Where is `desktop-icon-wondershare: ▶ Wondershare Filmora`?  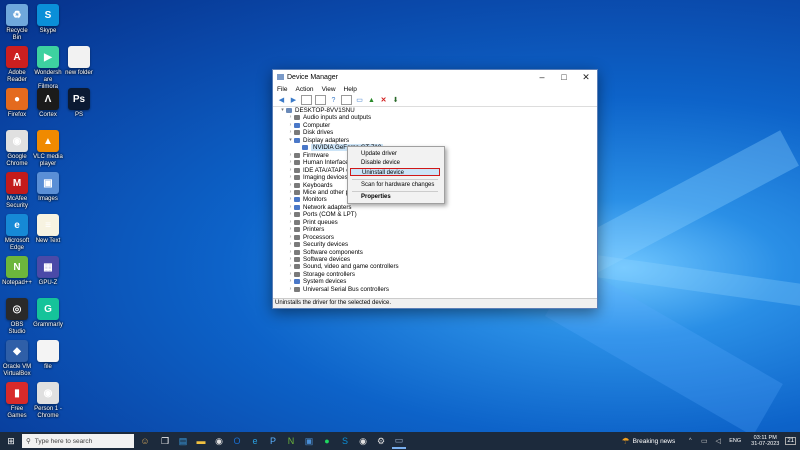
desktop-icon-wondershare: ▶ Wondershare Filmora is located at coordinates (48, 68).